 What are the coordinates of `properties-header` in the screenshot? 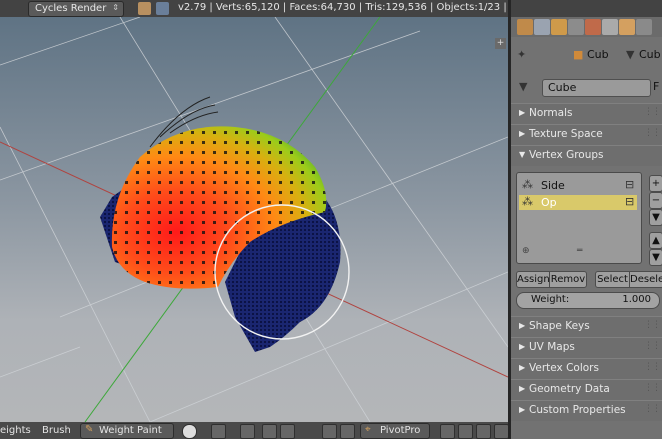 It's located at (586, 8).